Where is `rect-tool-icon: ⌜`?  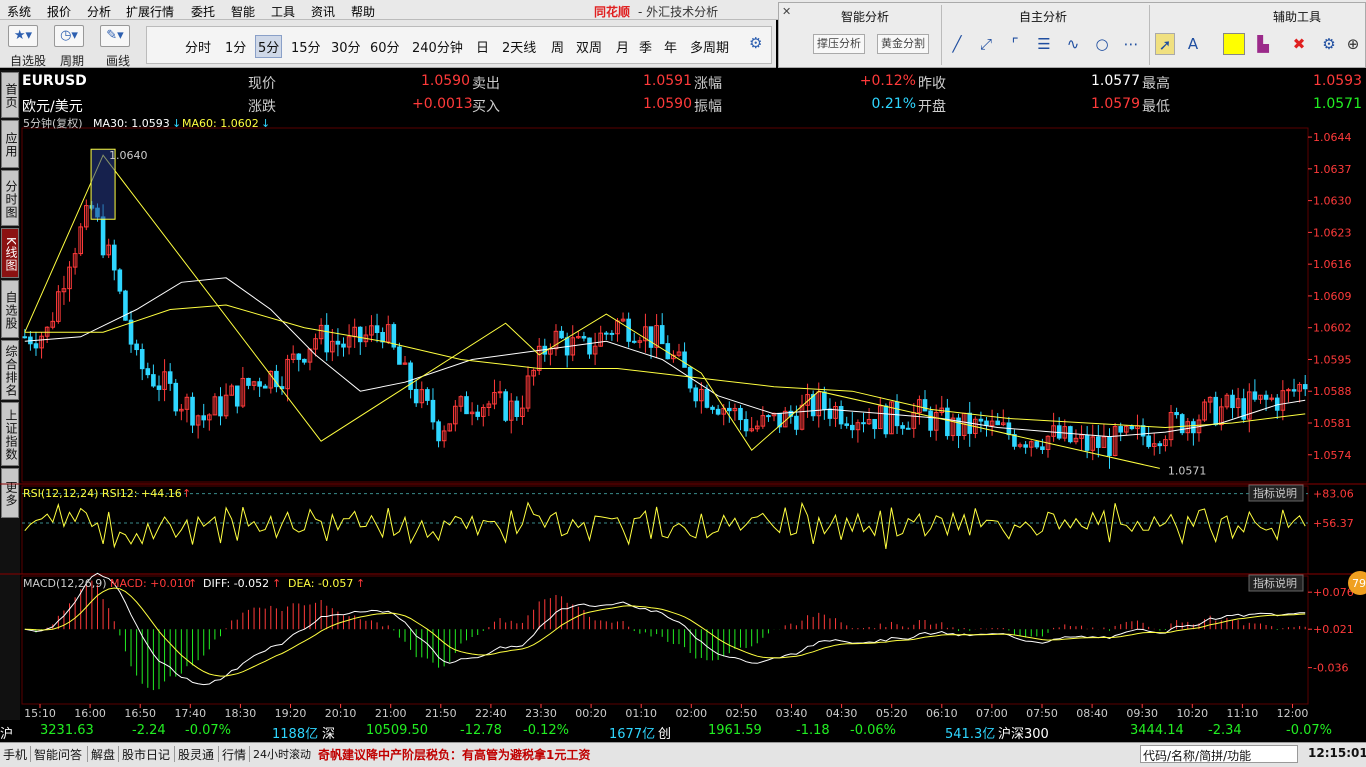 rect-tool-icon: ⌜ is located at coordinates (1015, 44).